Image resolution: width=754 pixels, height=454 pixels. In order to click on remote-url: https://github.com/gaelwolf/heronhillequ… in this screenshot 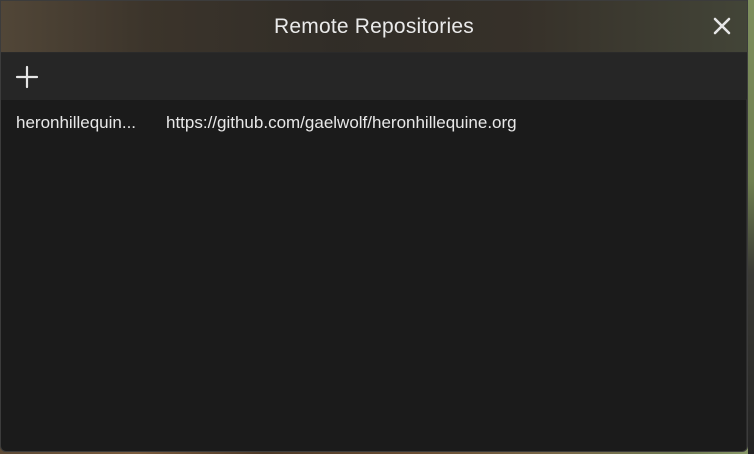, I will do `click(341, 122)`.